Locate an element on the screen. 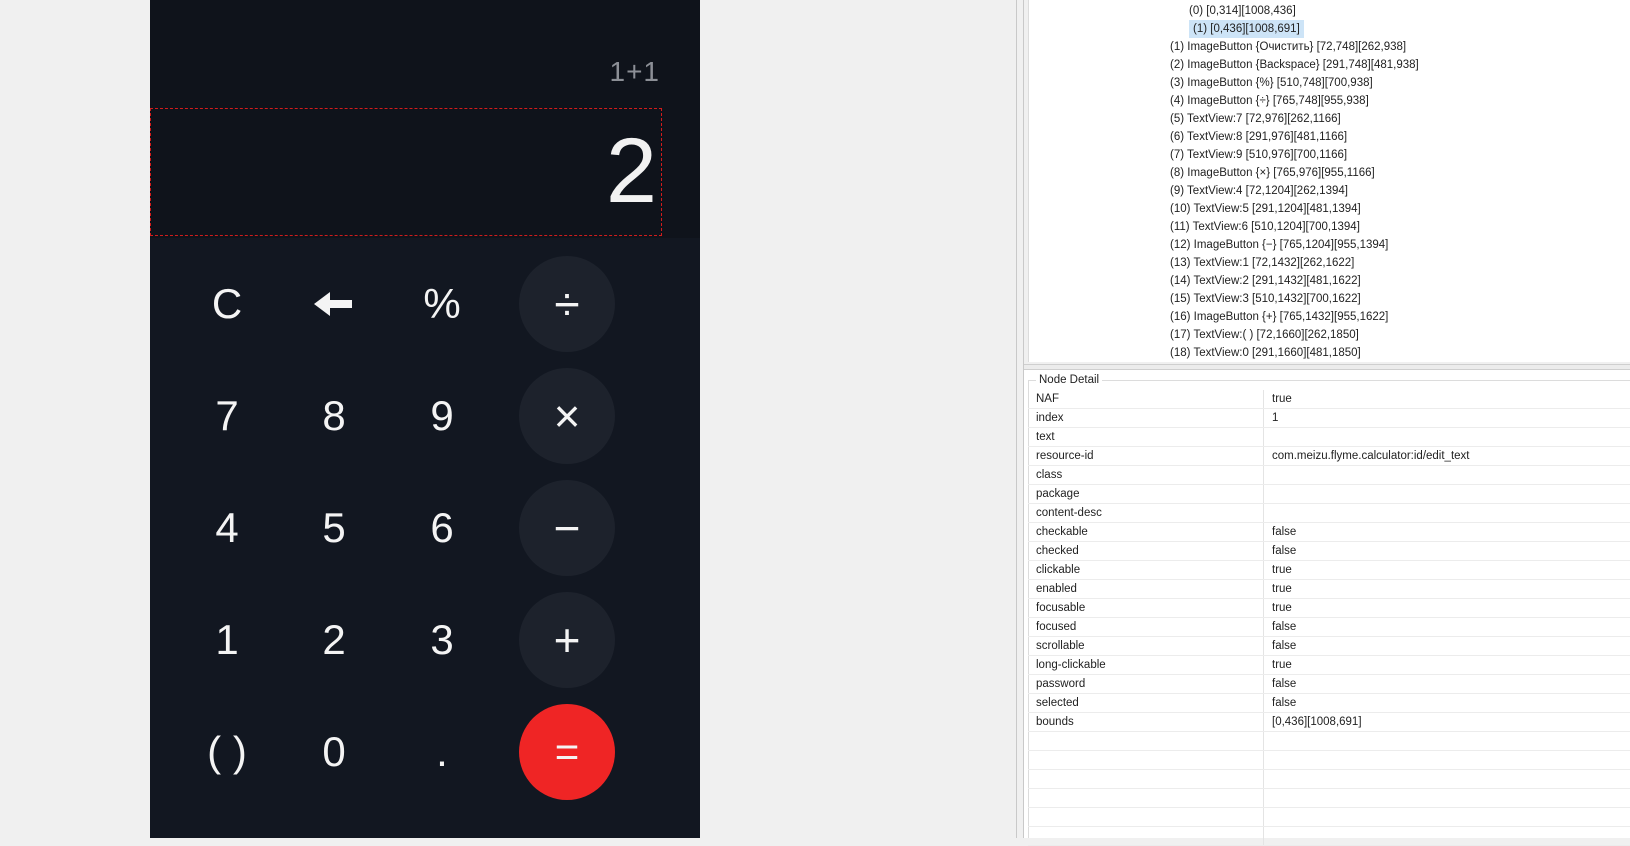 This screenshot has height=846, width=1630. key-label: 8 is located at coordinates (333, 416).